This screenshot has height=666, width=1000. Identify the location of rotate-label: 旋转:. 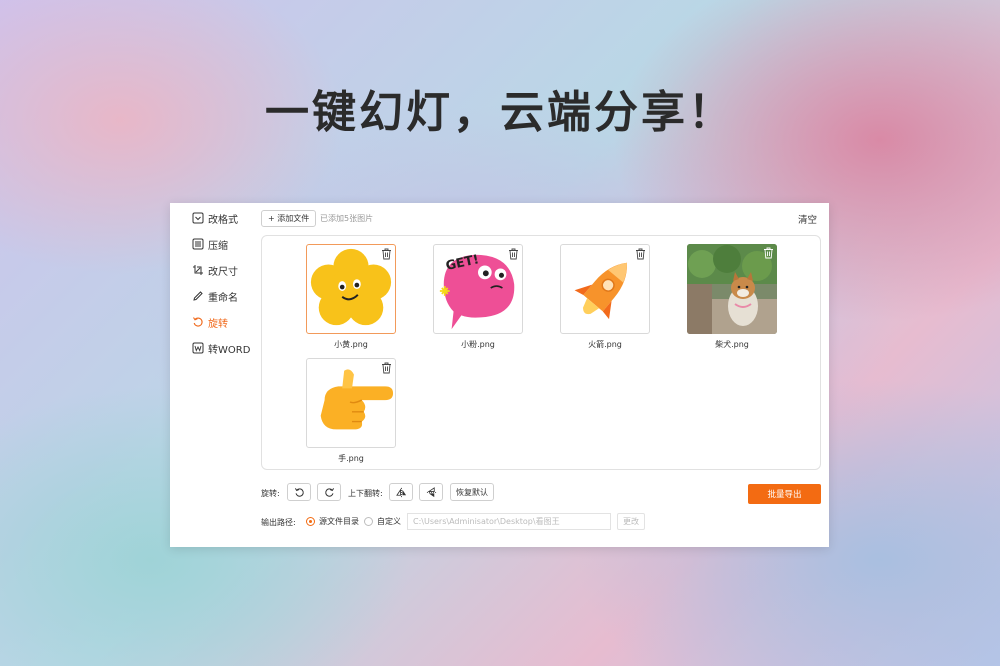
(270, 493).